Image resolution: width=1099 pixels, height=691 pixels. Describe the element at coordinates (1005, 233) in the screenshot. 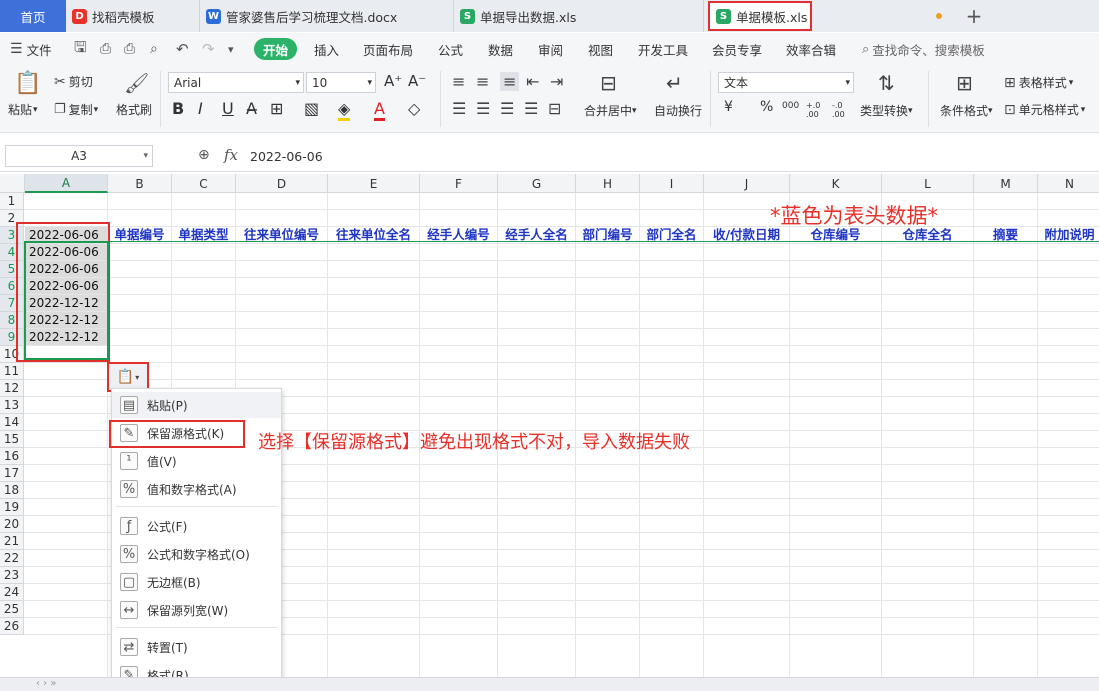

I see `header-cell: 摘要` at that location.